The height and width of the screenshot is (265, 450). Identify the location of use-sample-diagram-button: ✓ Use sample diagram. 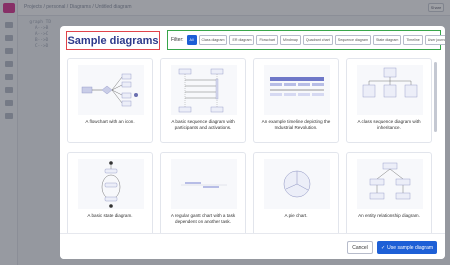
(407, 247).